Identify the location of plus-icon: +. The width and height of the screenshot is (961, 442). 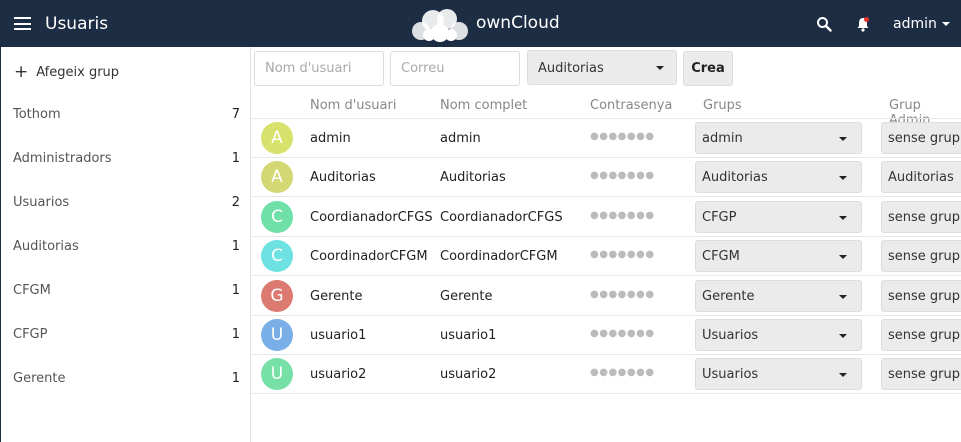
(21, 72).